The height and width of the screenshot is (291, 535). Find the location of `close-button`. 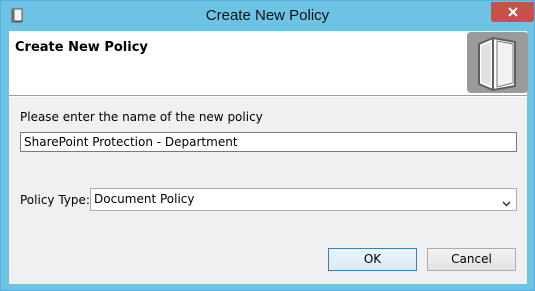

close-button is located at coordinates (512, 12).